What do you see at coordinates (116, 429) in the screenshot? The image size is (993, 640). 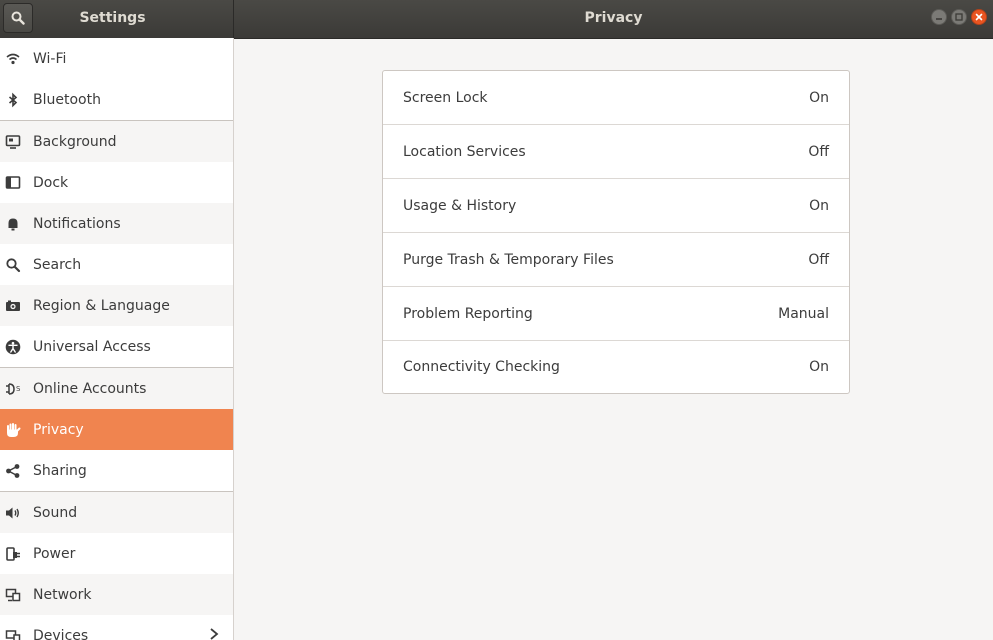 I see `sidebar-item-privacy: Privacy` at bounding box center [116, 429].